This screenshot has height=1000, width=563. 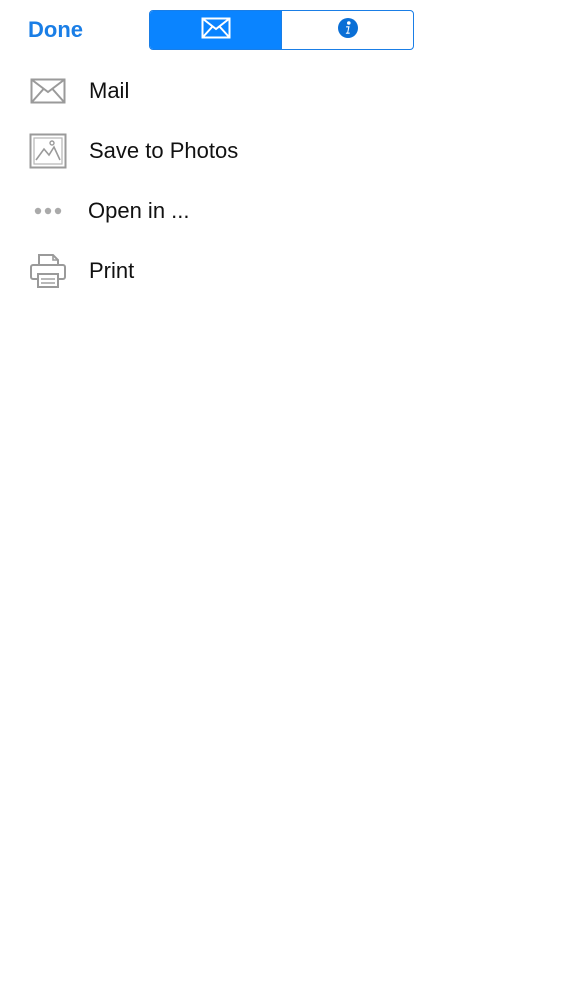 I want to click on menu-item-print: Print, so click(x=281, y=271).